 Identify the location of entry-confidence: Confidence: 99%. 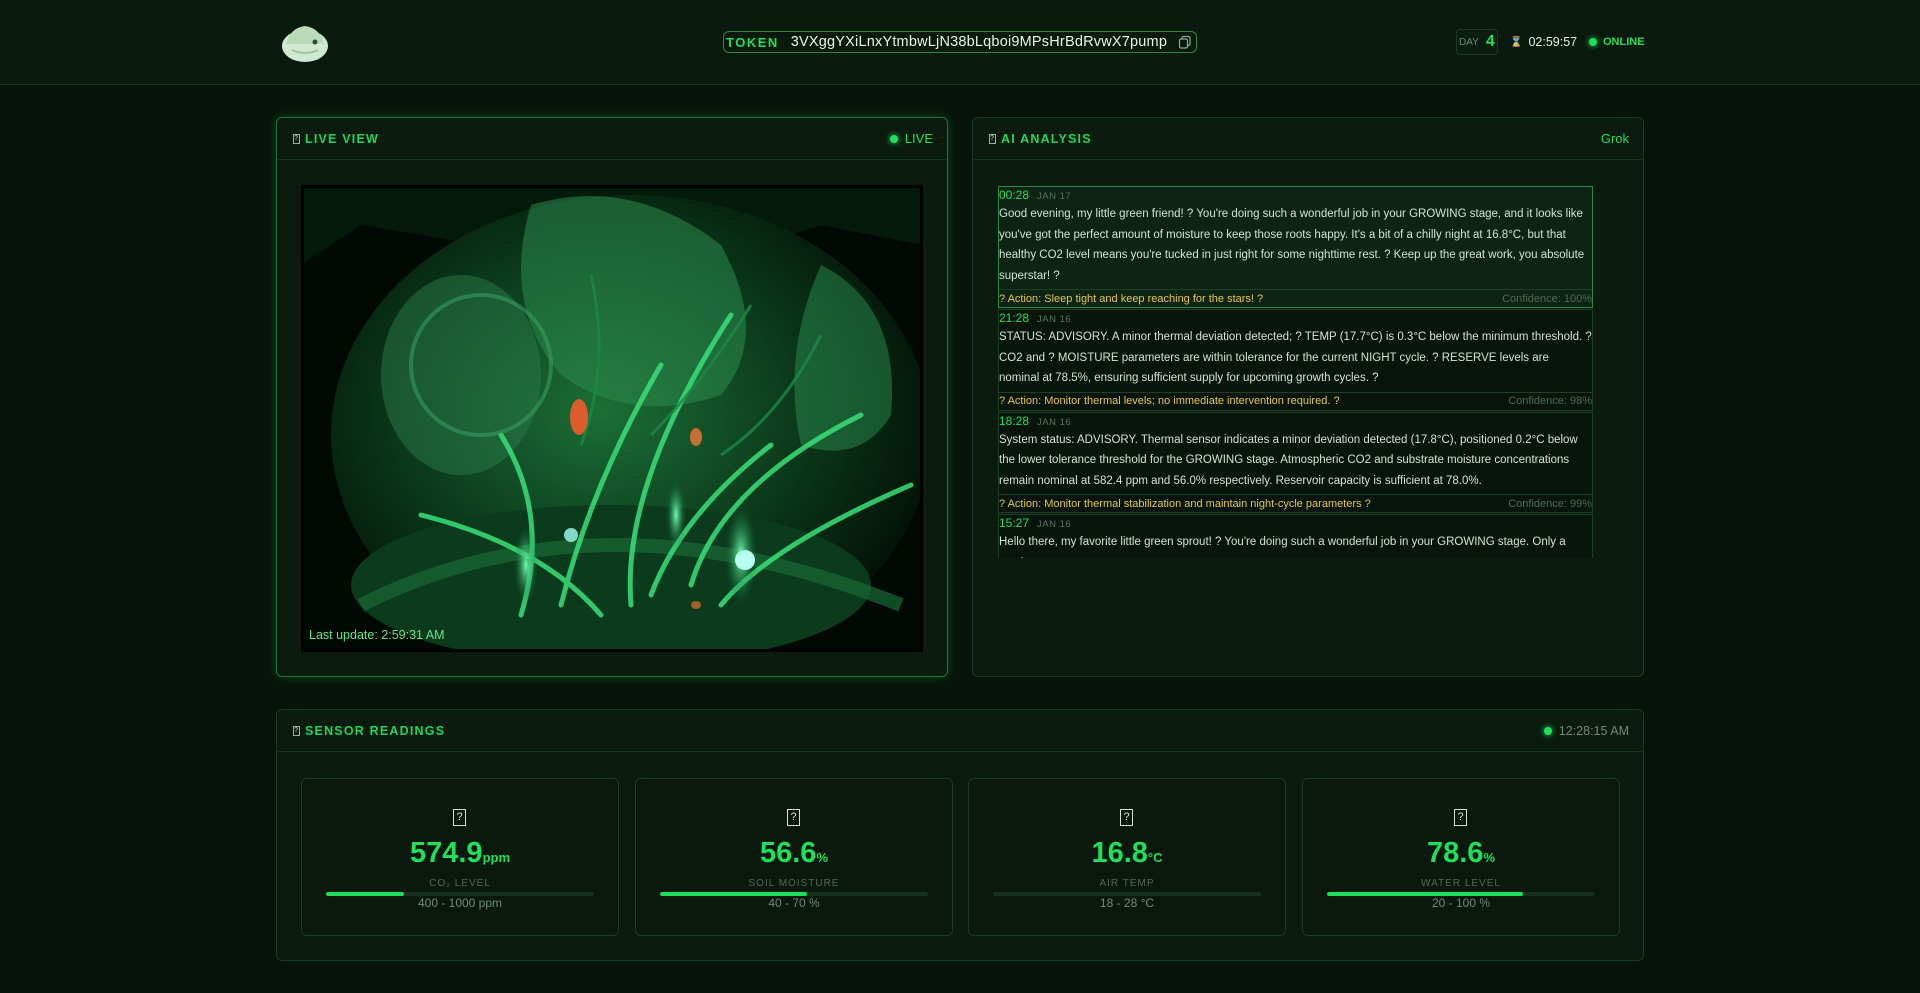
(1550, 503).